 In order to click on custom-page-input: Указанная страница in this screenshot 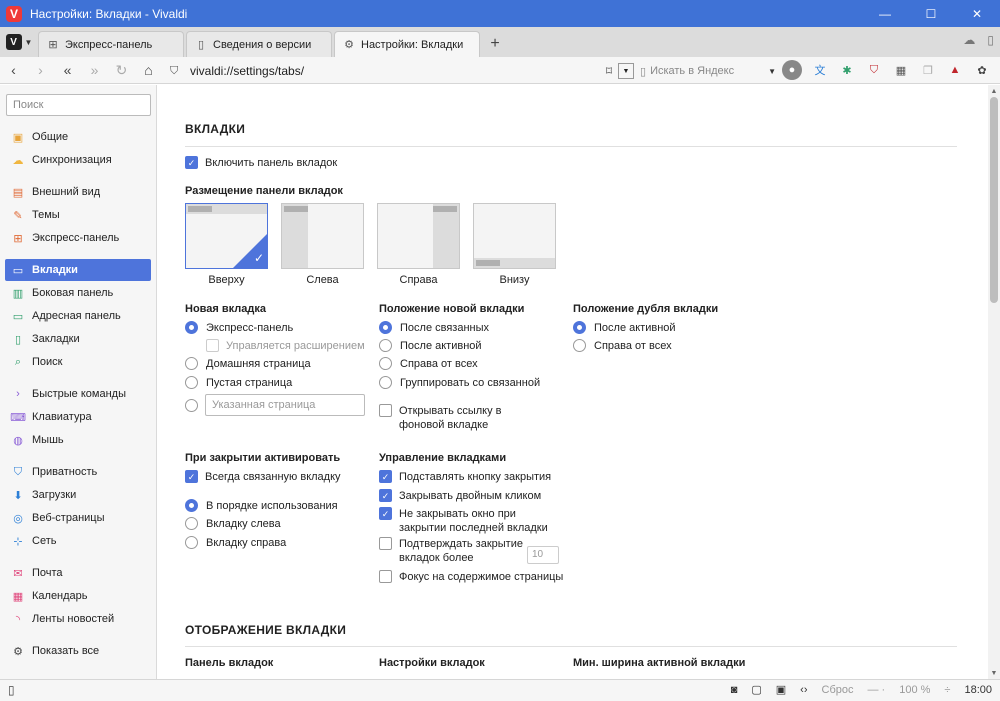, I will do `click(285, 405)`.